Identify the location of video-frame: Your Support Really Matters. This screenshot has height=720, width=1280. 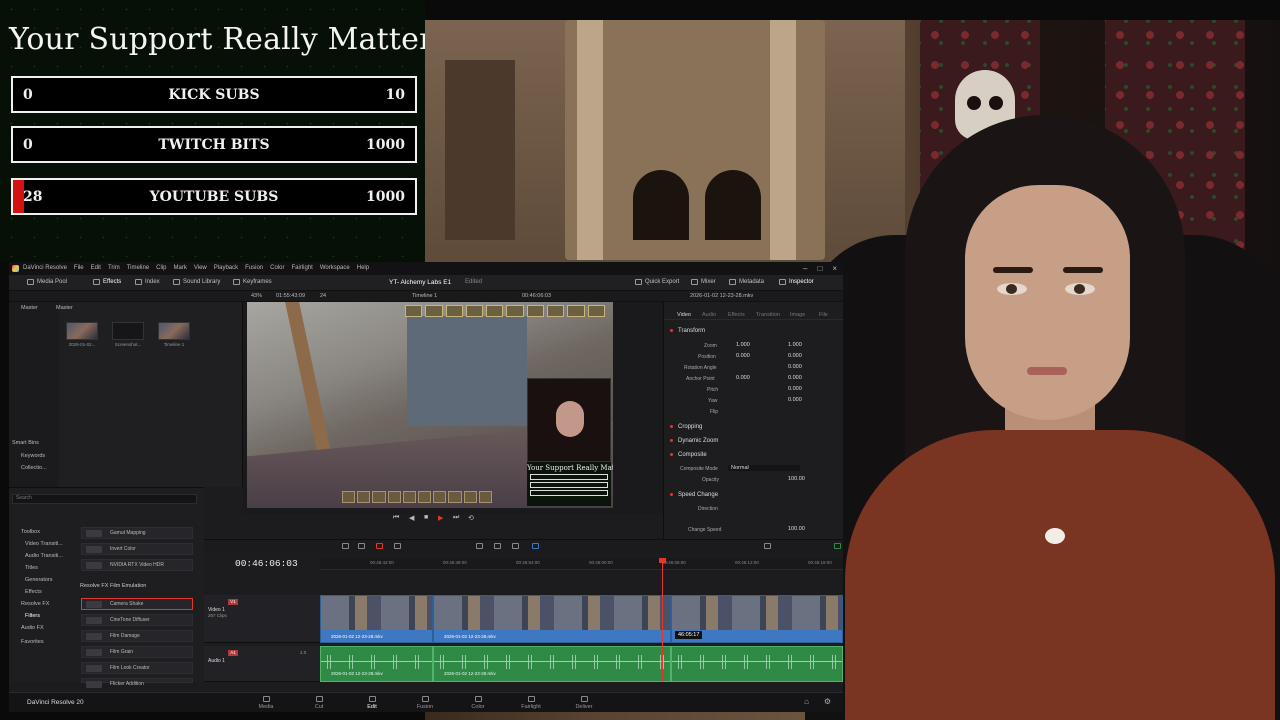
(430, 405).